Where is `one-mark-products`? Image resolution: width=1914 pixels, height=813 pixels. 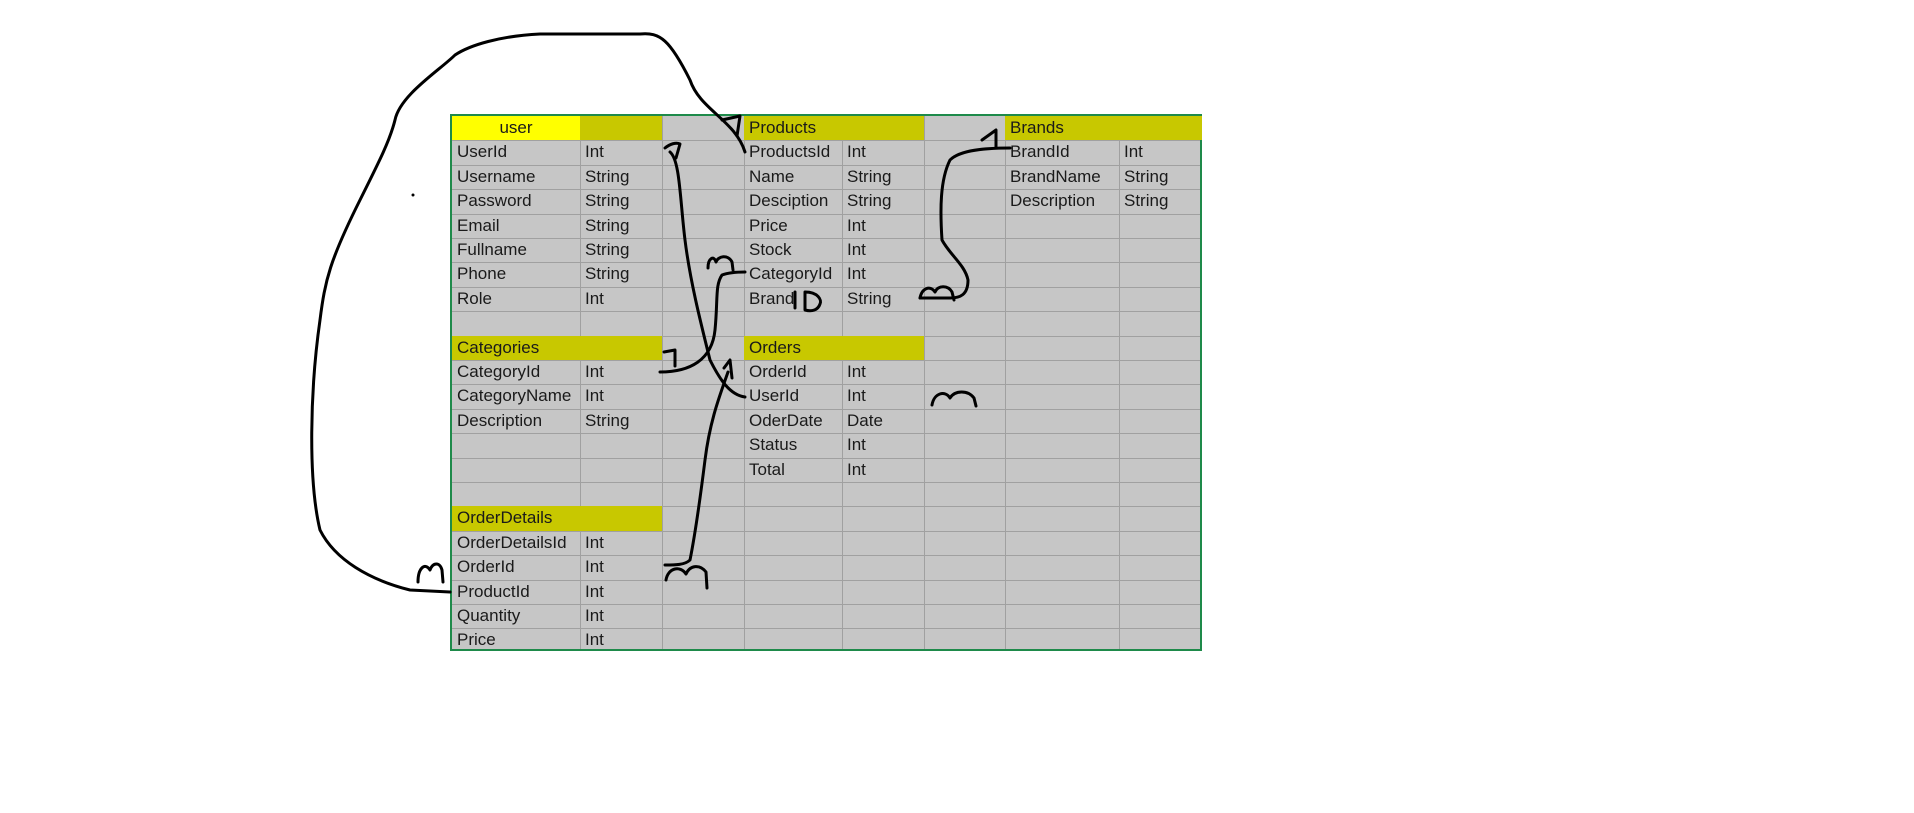
one-mark-products is located at coordinates (731, 126).